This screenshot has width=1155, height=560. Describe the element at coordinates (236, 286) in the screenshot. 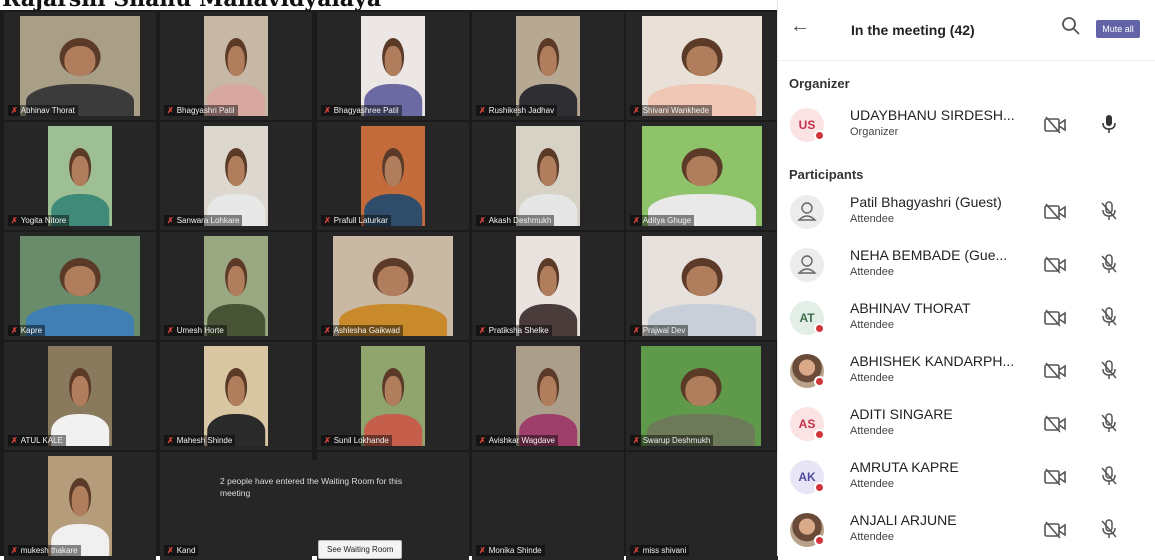

I see `video-tile: ✗ Umesh Horte` at that location.